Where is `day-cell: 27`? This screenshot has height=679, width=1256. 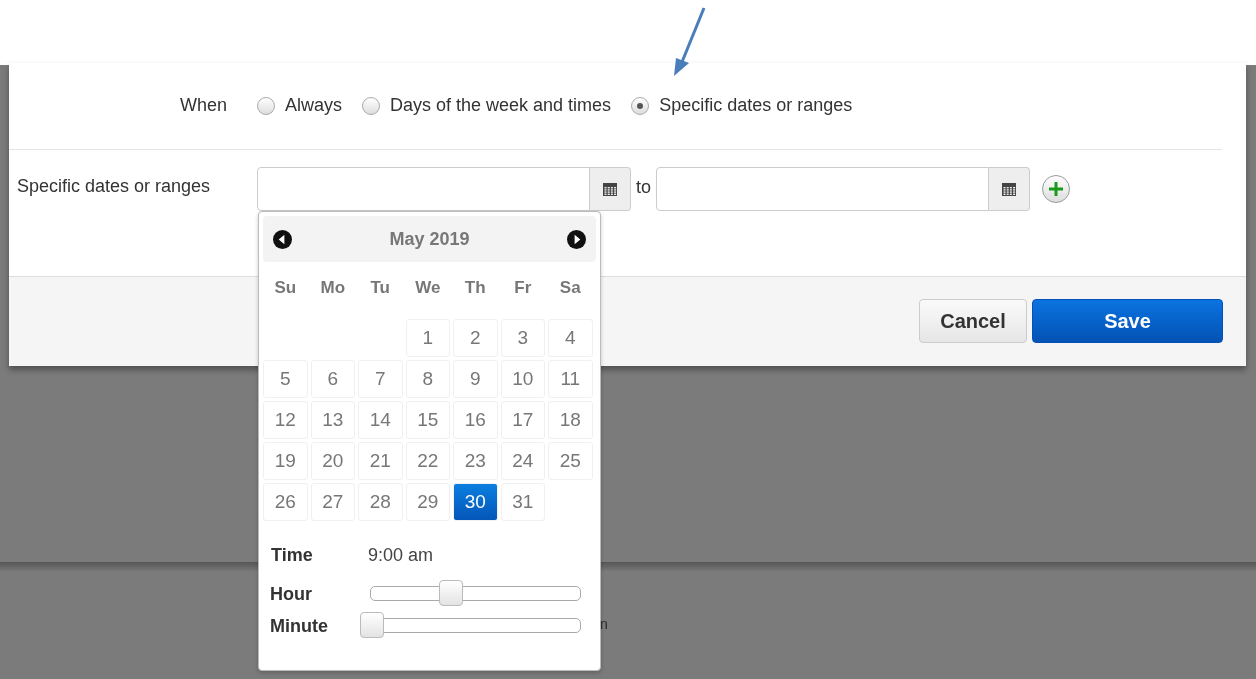
day-cell: 27 is located at coordinates (332, 502).